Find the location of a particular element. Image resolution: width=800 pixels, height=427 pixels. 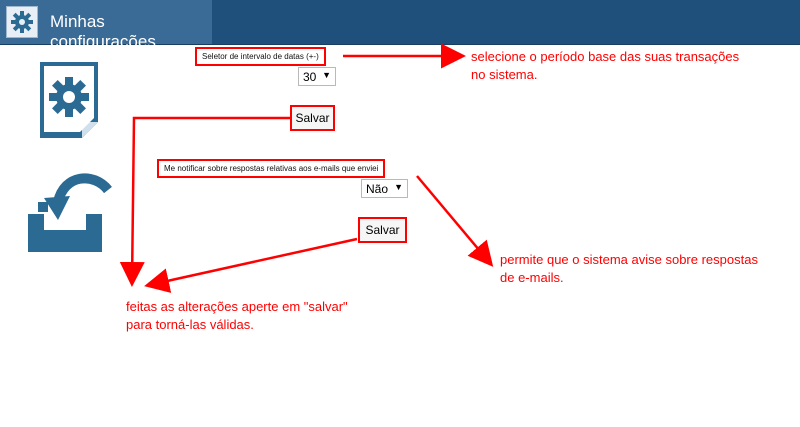

save-help-line: para torná-las válidas. is located at coordinates (190, 324).